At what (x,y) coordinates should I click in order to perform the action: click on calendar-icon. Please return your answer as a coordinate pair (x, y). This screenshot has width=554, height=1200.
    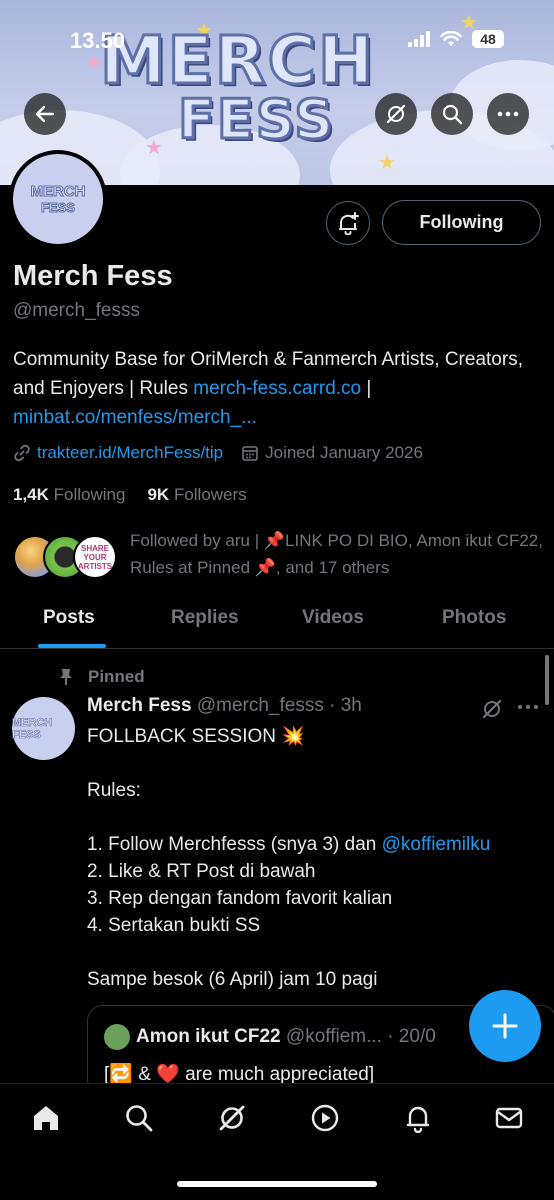
    Looking at the image, I should click on (250, 453).